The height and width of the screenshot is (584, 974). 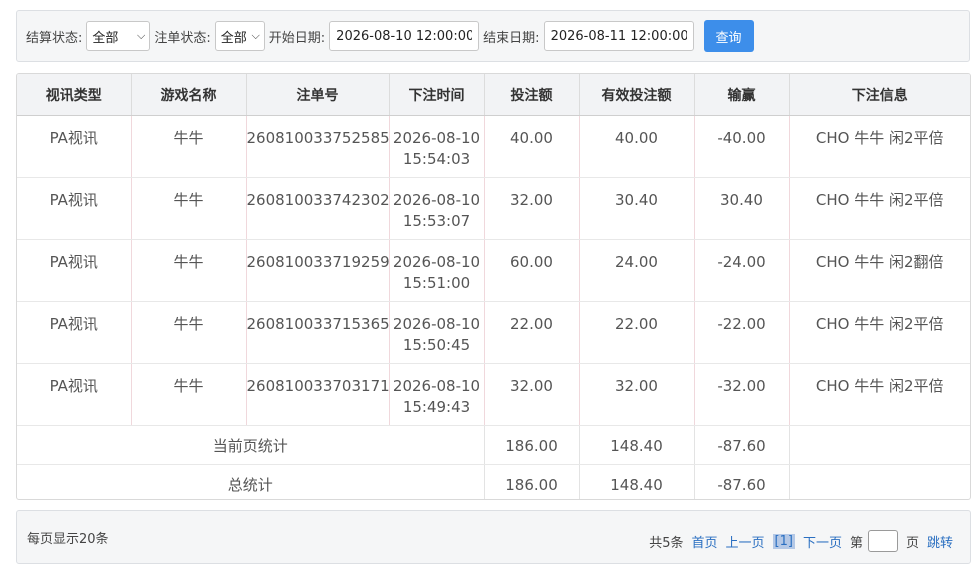 What do you see at coordinates (742, 95) in the screenshot?
I see `header-win-loss: 输赢` at bounding box center [742, 95].